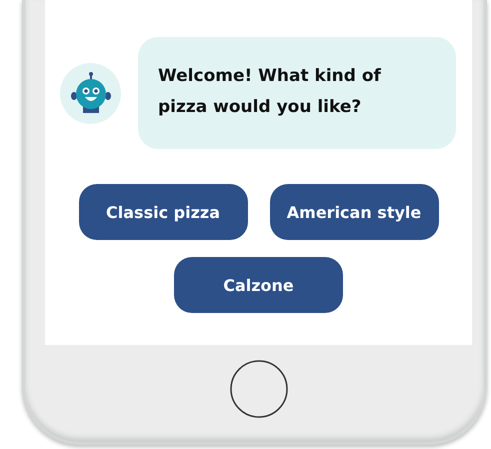 The height and width of the screenshot is (449, 491). What do you see at coordinates (163, 212) in the screenshot?
I see `quick-reply-button: Classic pizza` at bounding box center [163, 212].